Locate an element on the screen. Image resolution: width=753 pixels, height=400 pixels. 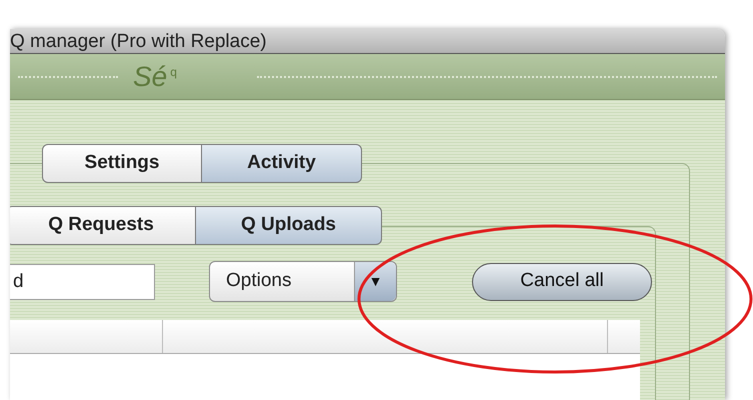
tab: Activity is located at coordinates (282, 163).